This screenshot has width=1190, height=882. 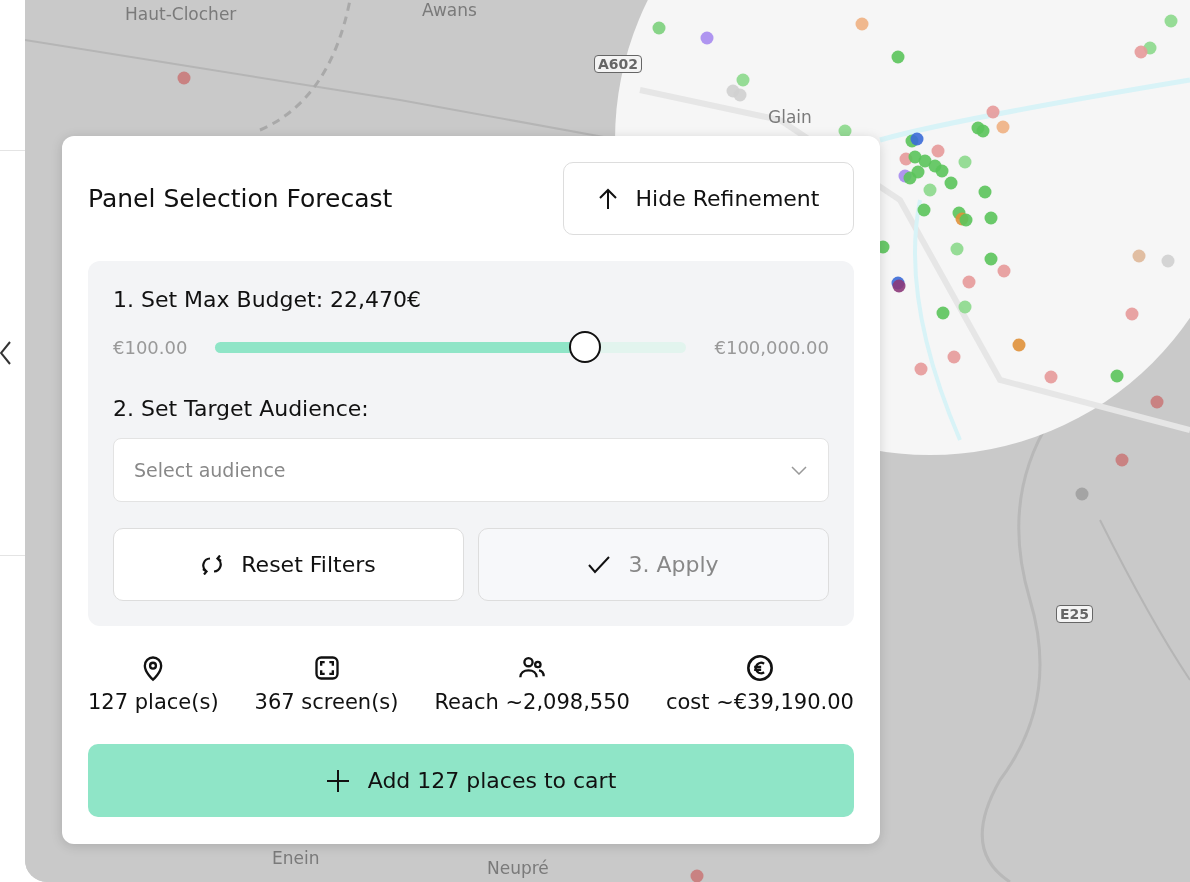 I want to click on add-to-cart-button: Add 127 places to cart, so click(x=471, y=780).